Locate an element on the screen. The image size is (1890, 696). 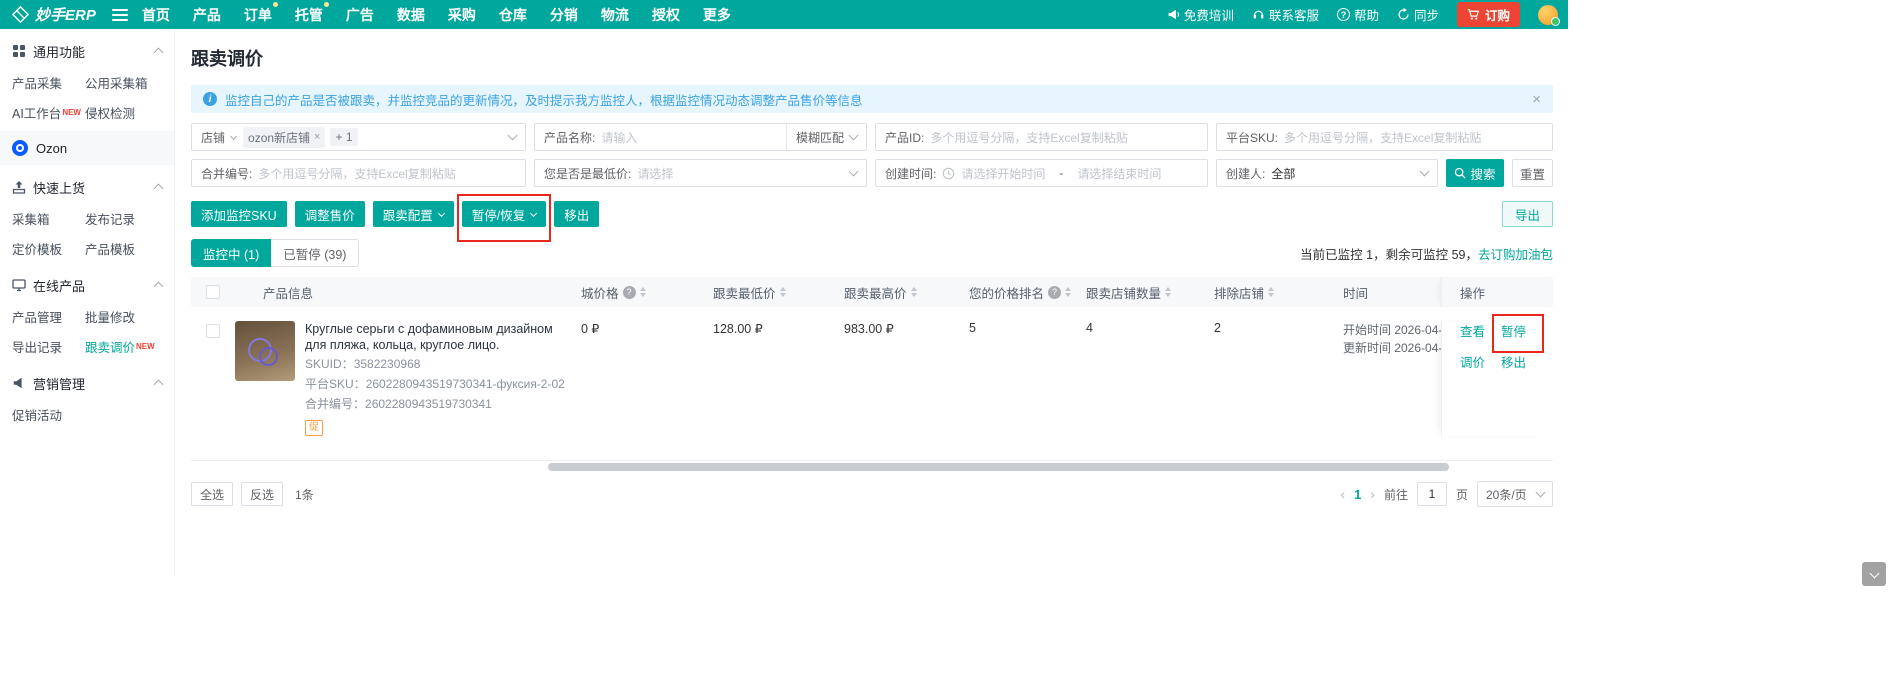
sidebar-item-export-records: 导出记录 is located at coordinates (48, 346).